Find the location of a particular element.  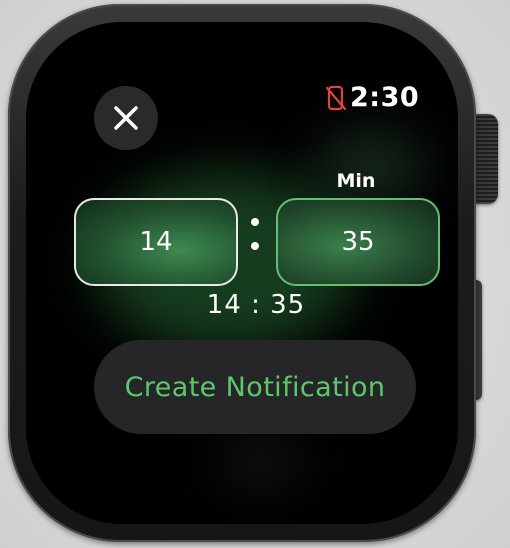

minute-picker: 35 is located at coordinates (358, 242).